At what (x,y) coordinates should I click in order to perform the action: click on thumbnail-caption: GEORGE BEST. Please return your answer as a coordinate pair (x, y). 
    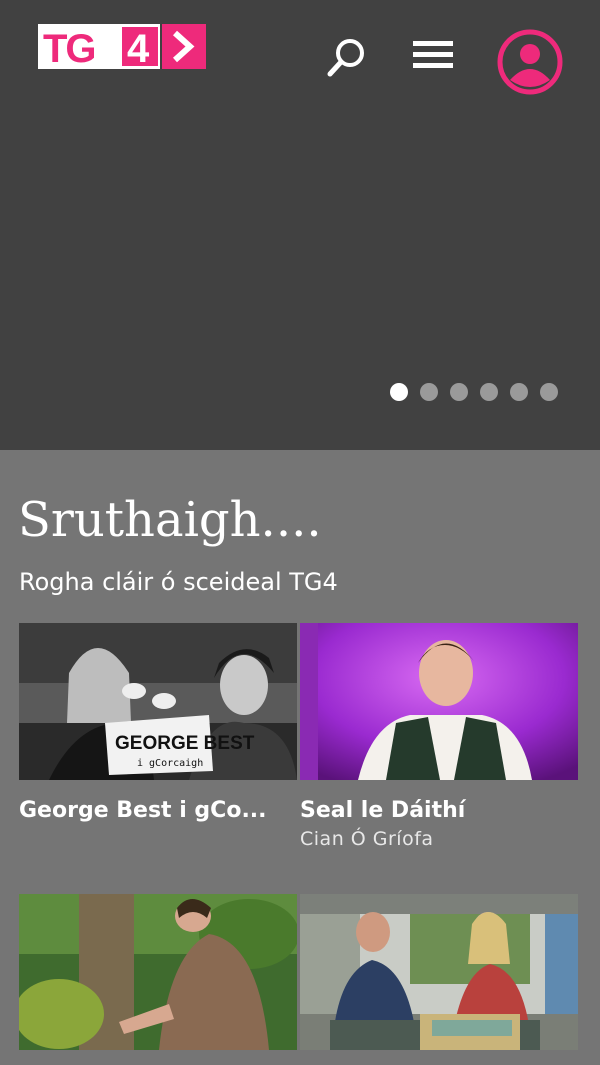
    Looking at the image, I should click on (185, 743).